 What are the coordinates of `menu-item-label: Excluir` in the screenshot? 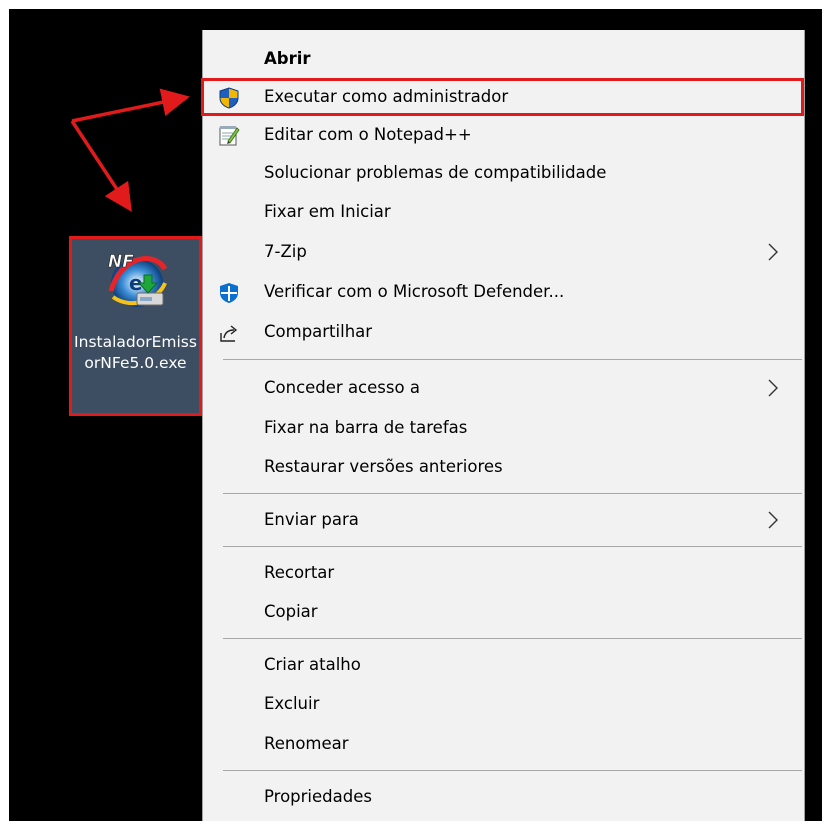 It's located at (292, 703).